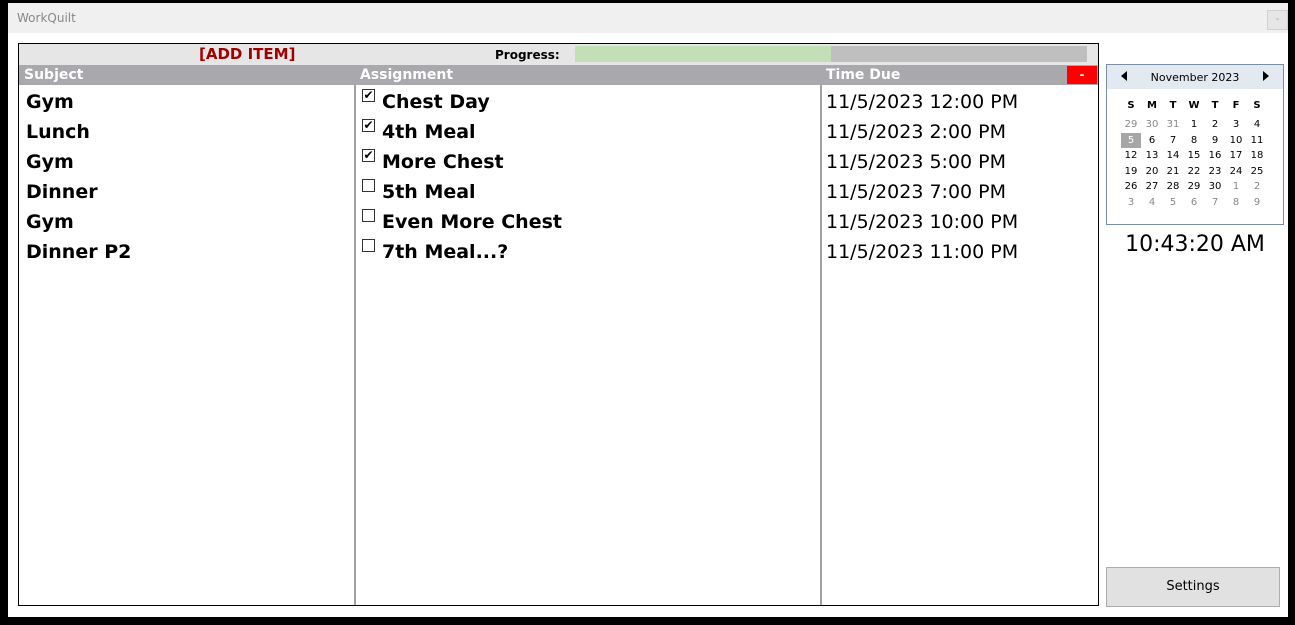  What do you see at coordinates (916, 132) in the screenshot?
I see `time-due-cell: 11/5/2023 2:00 PM` at bounding box center [916, 132].